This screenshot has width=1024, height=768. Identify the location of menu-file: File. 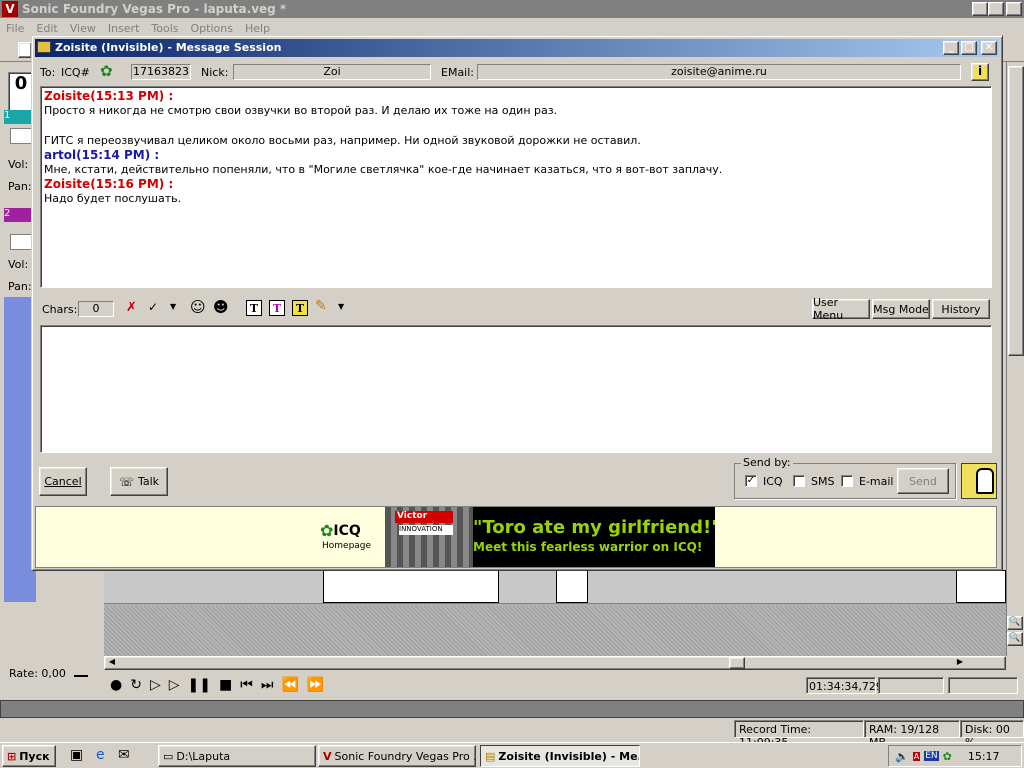
(15, 29).